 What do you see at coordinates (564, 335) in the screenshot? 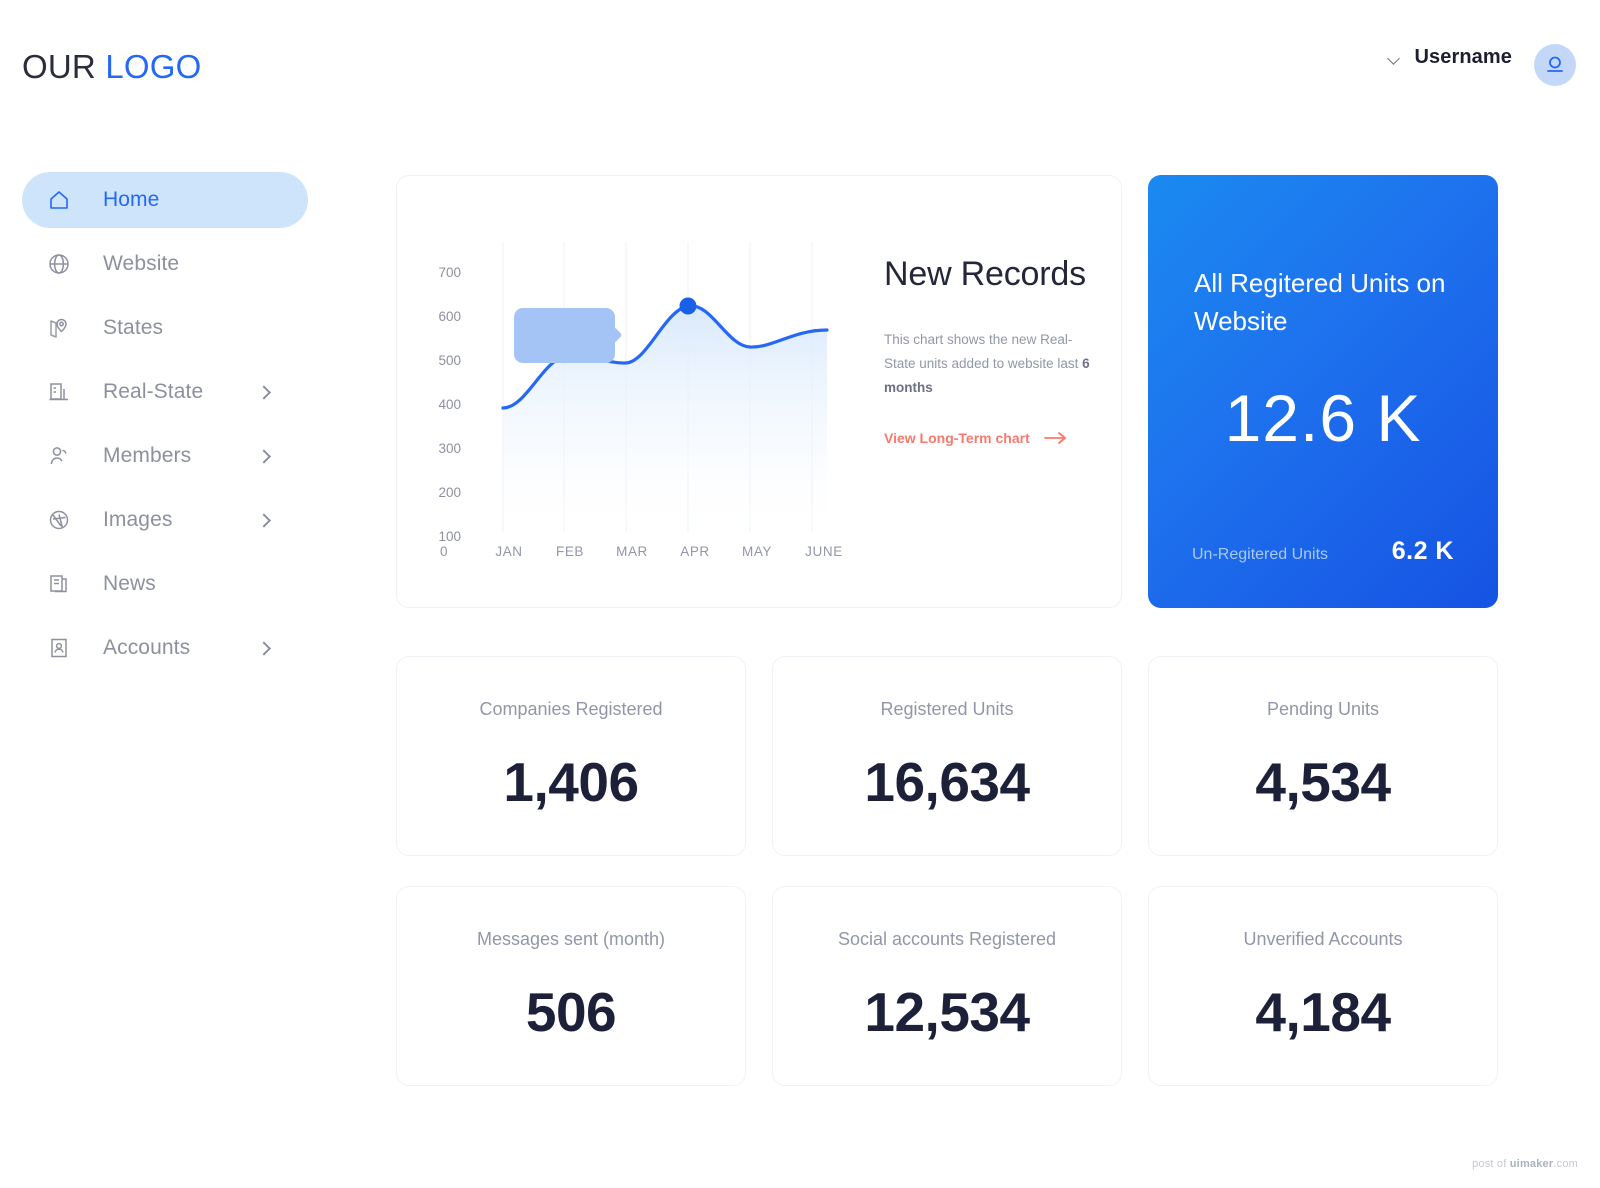
I see `chart-tooltip` at bounding box center [564, 335].